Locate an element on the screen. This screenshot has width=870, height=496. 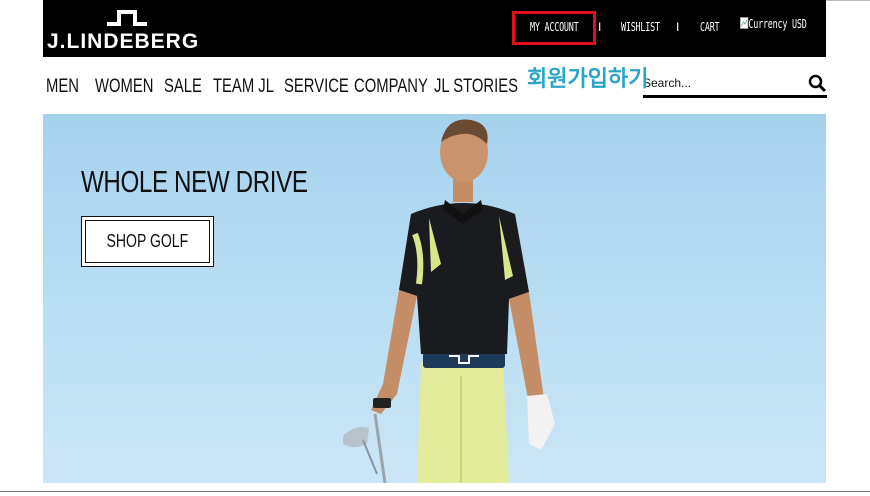
broken-image-icon is located at coordinates (744, 23).